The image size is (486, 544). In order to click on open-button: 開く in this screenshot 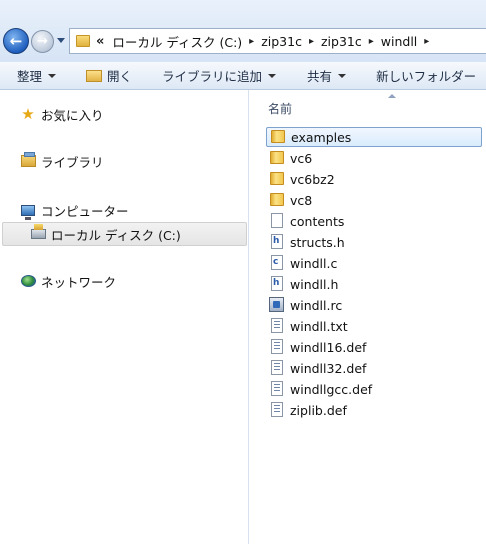, I will do `click(109, 76)`.